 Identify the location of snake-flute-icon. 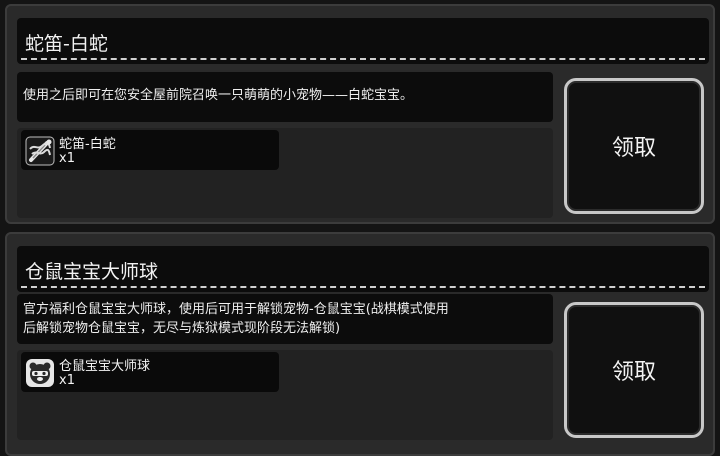
(40, 151).